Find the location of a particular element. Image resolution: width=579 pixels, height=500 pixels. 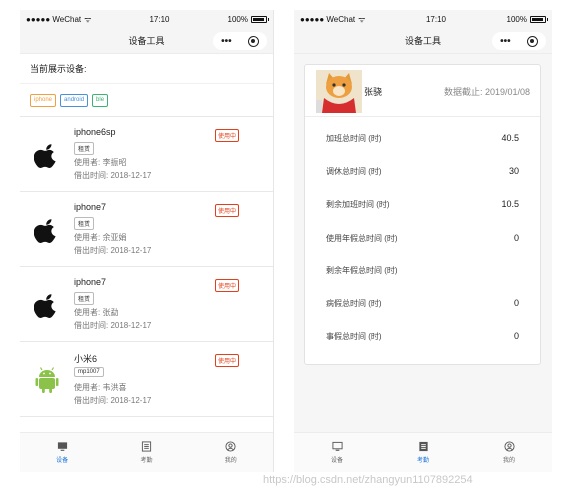

stat-label: 事假总时间 (时) is located at coordinates (354, 336).